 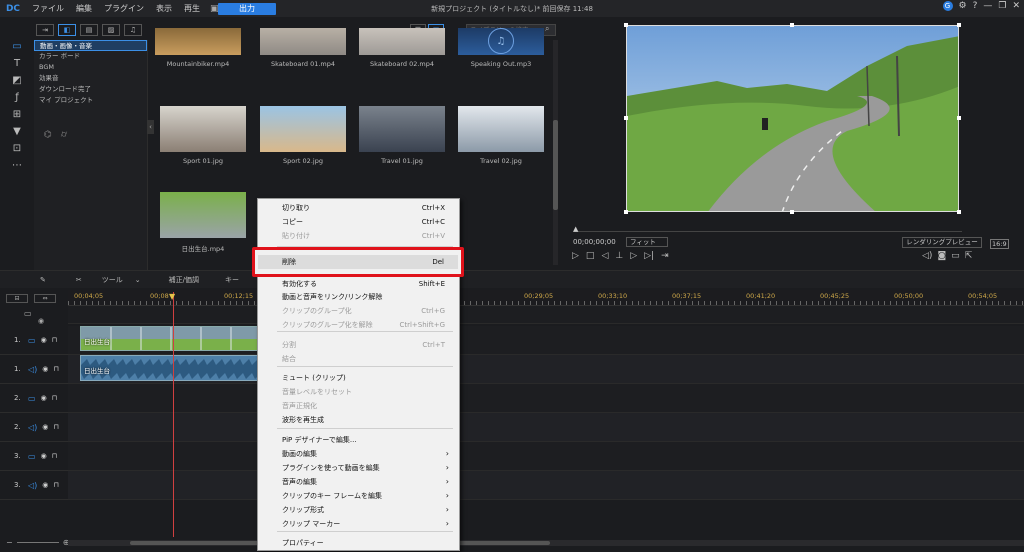 What do you see at coordinates (17, 114) in the screenshot?
I see `pip-room-icon: ⊞` at bounding box center [17, 114].